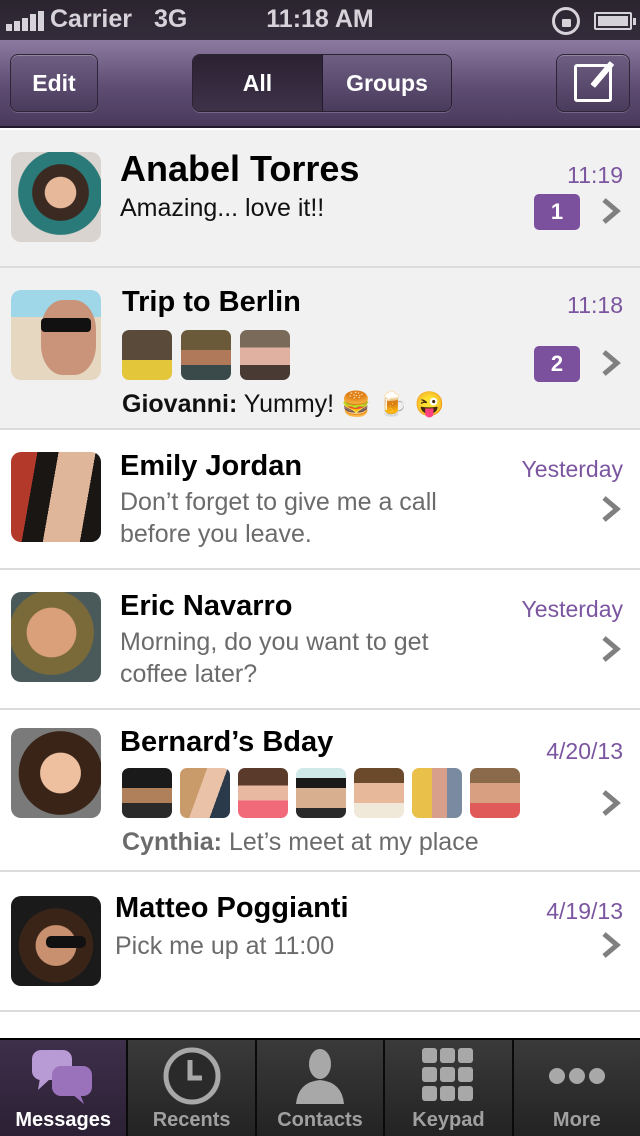  Describe the element at coordinates (54, 83) in the screenshot. I see `edit-button: Edit` at that location.